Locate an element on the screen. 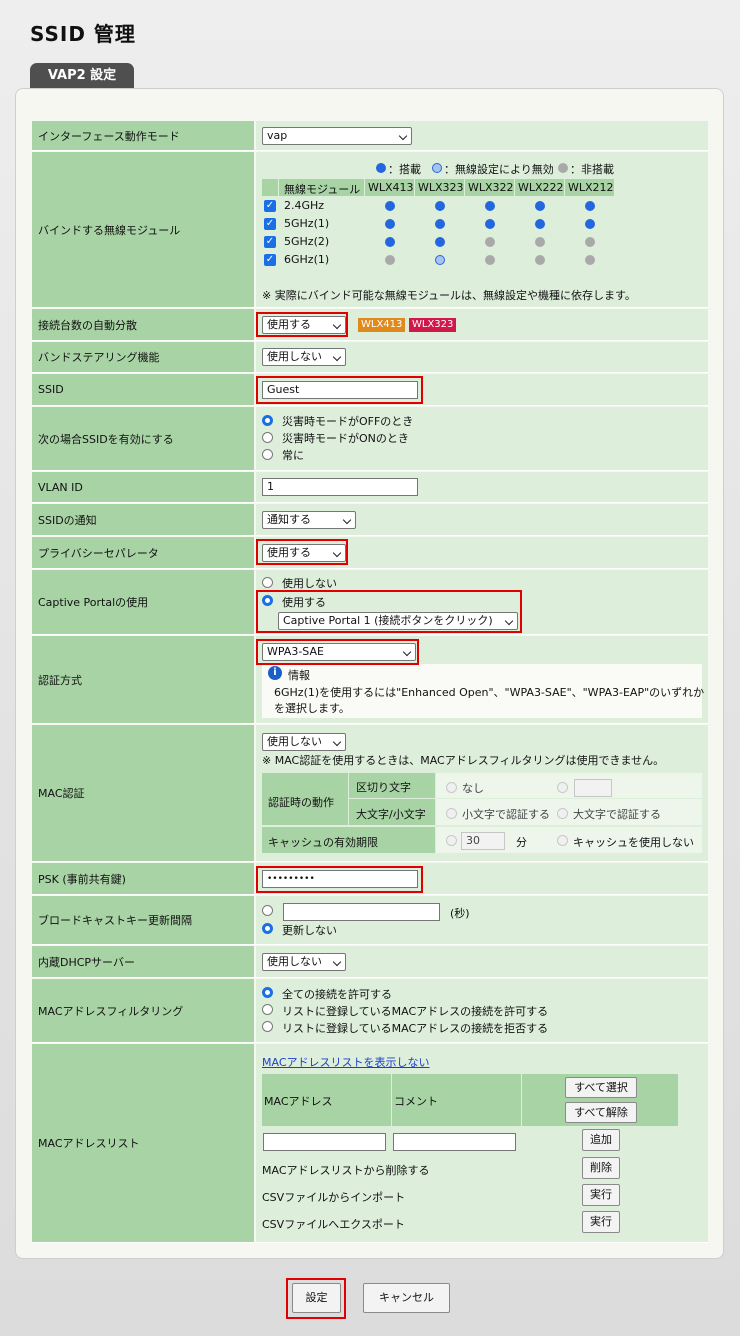  label-bind-modules: バインドする無線モジュール is located at coordinates (143, 229).